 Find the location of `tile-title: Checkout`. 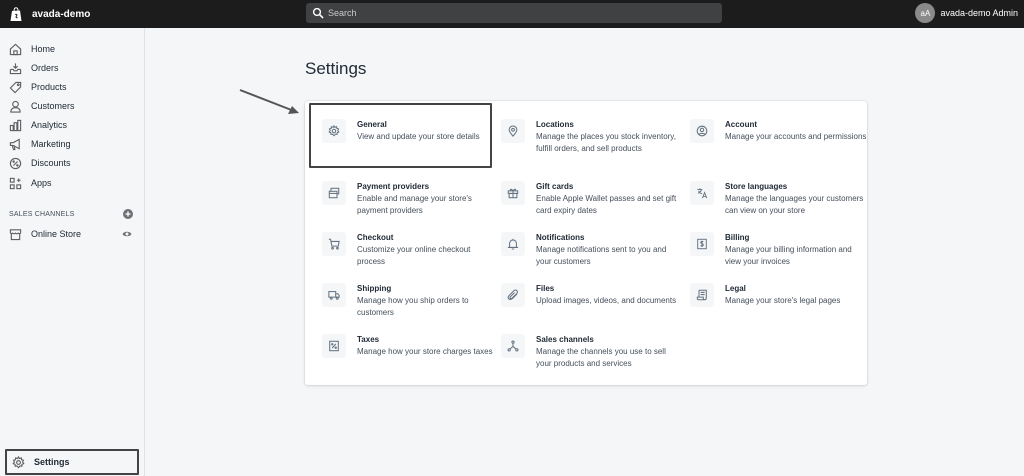

tile-title: Checkout is located at coordinates (375, 237).